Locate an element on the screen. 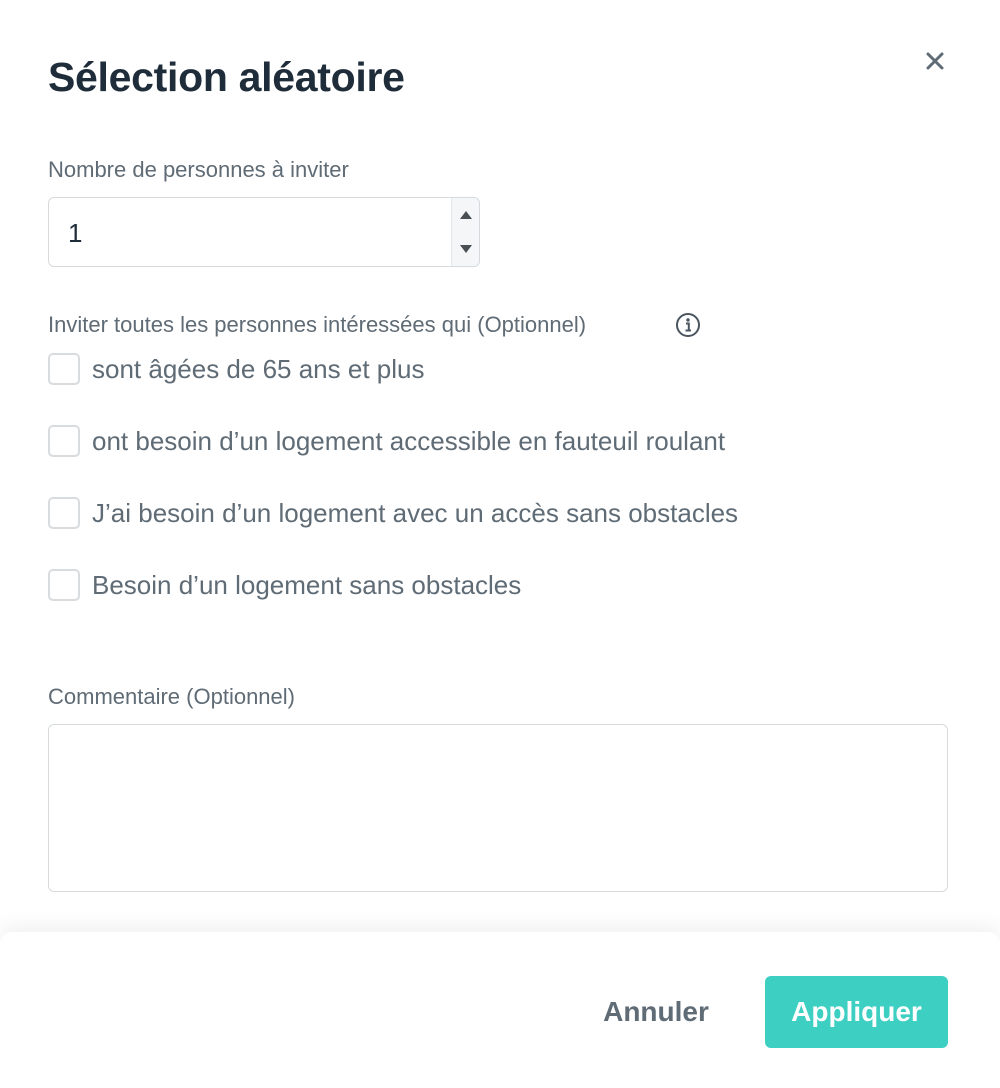 Image resolution: width=1000 pixels, height=1088 pixels. invite-count-label: Nombre de personnes à inviter is located at coordinates (198, 169).